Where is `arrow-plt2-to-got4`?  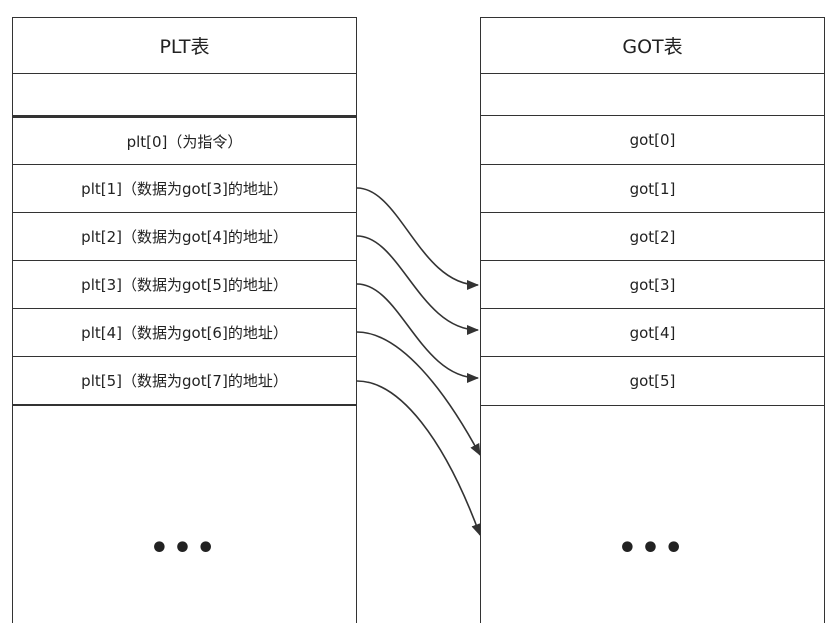
arrow-plt2-to-got4 is located at coordinates (417, 285).